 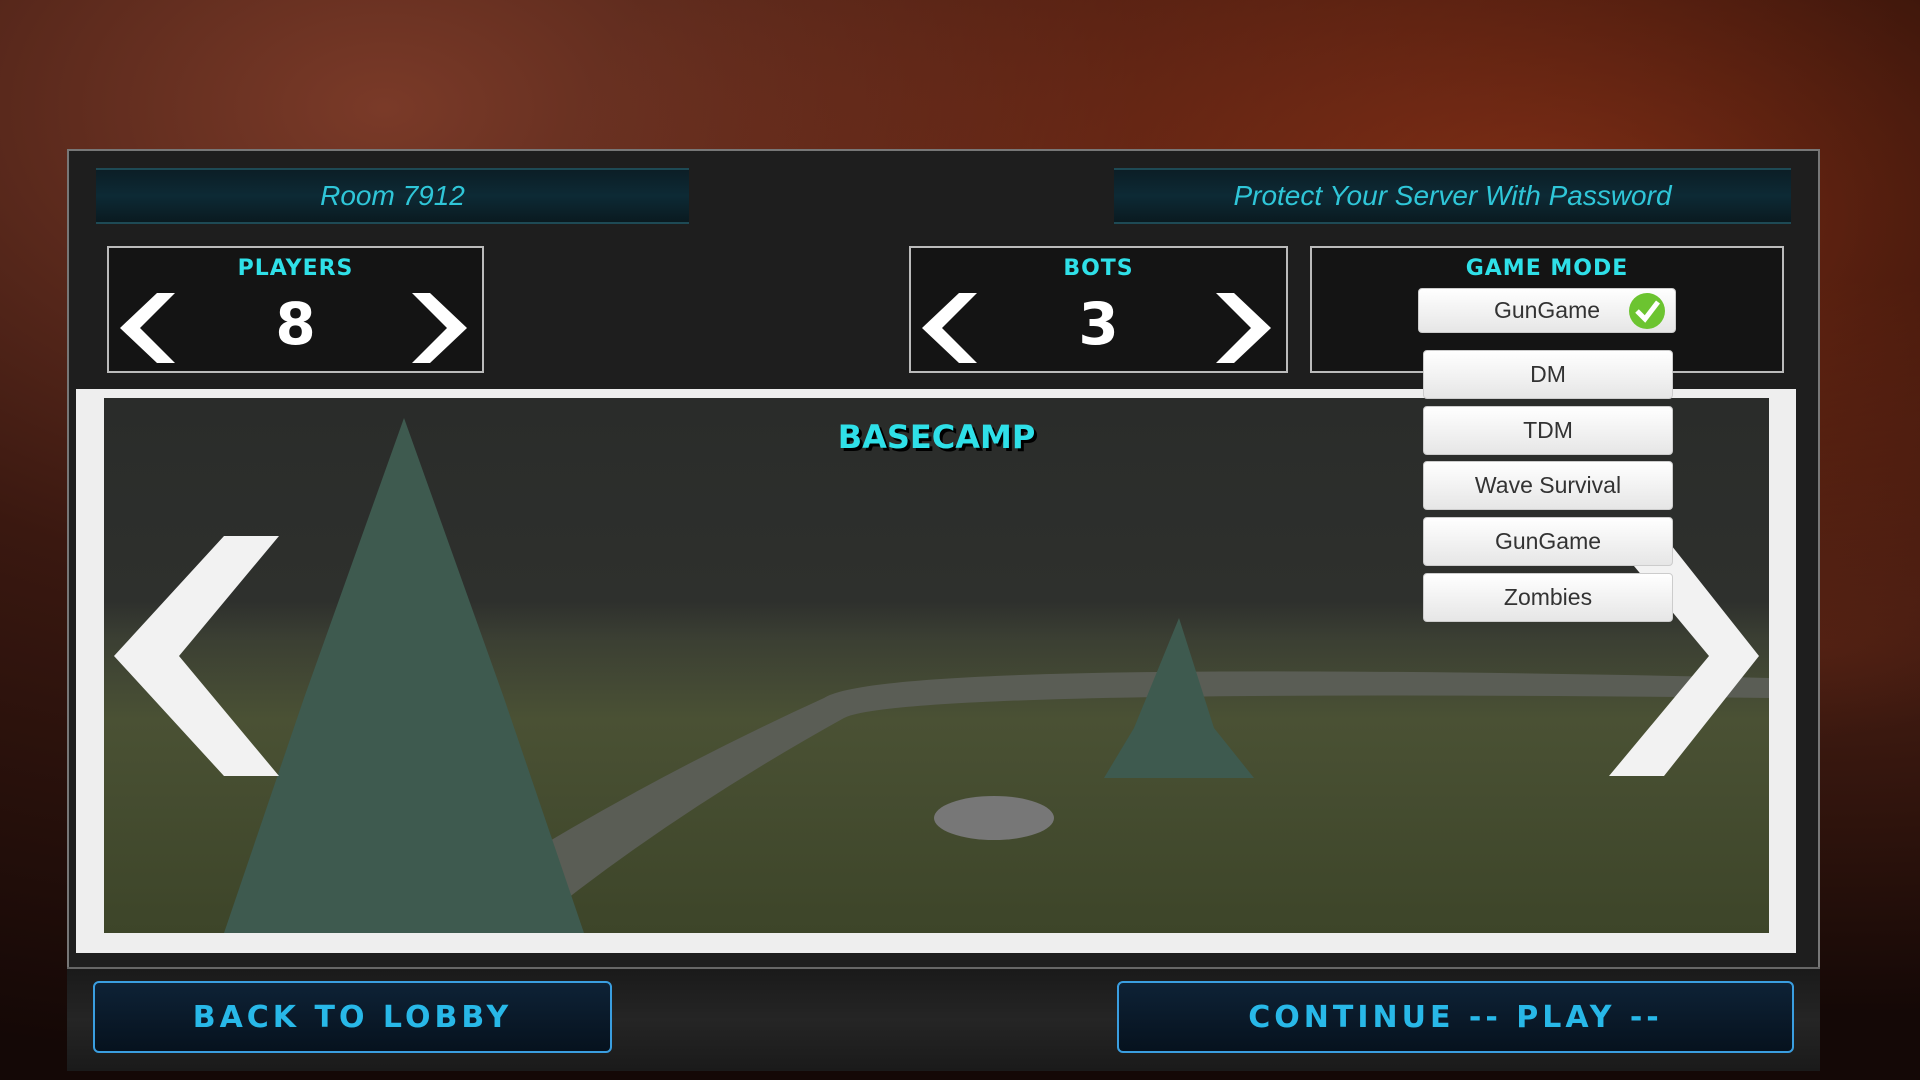 I want to click on game-mode-option-tdm: TDM, so click(x=1548, y=430).